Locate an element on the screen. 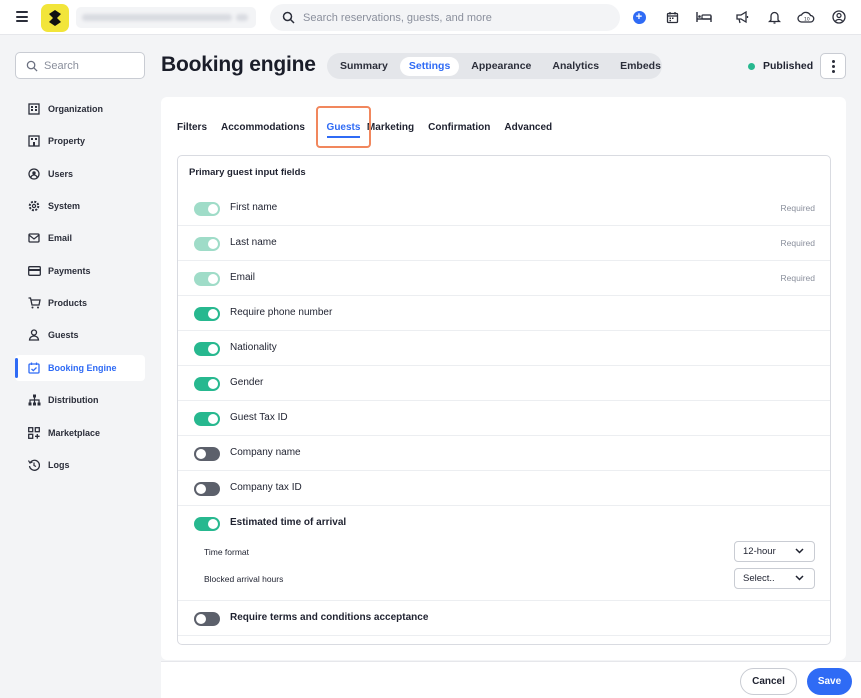 The height and width of the screenshot is (698, 861). app-logo is located at coordinates (55, 18).